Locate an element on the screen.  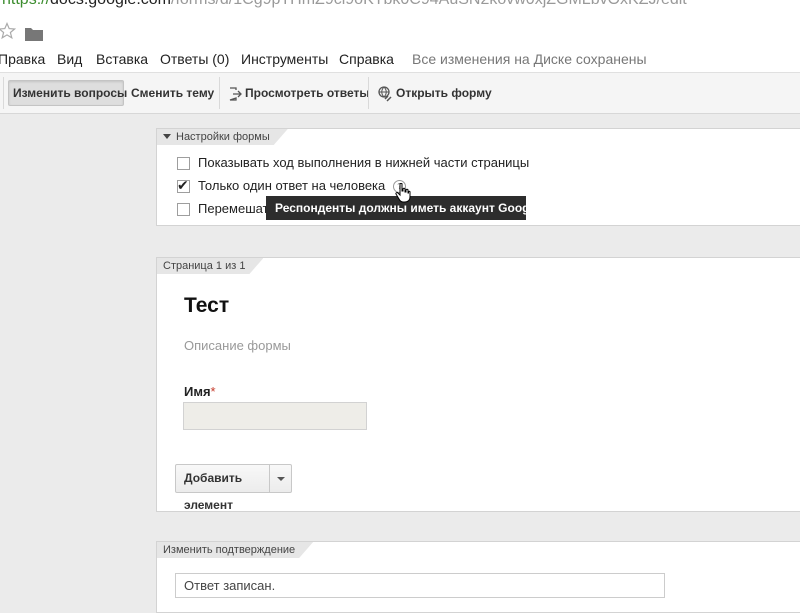
menu-help: Справка is located at coordinates (366, 59).